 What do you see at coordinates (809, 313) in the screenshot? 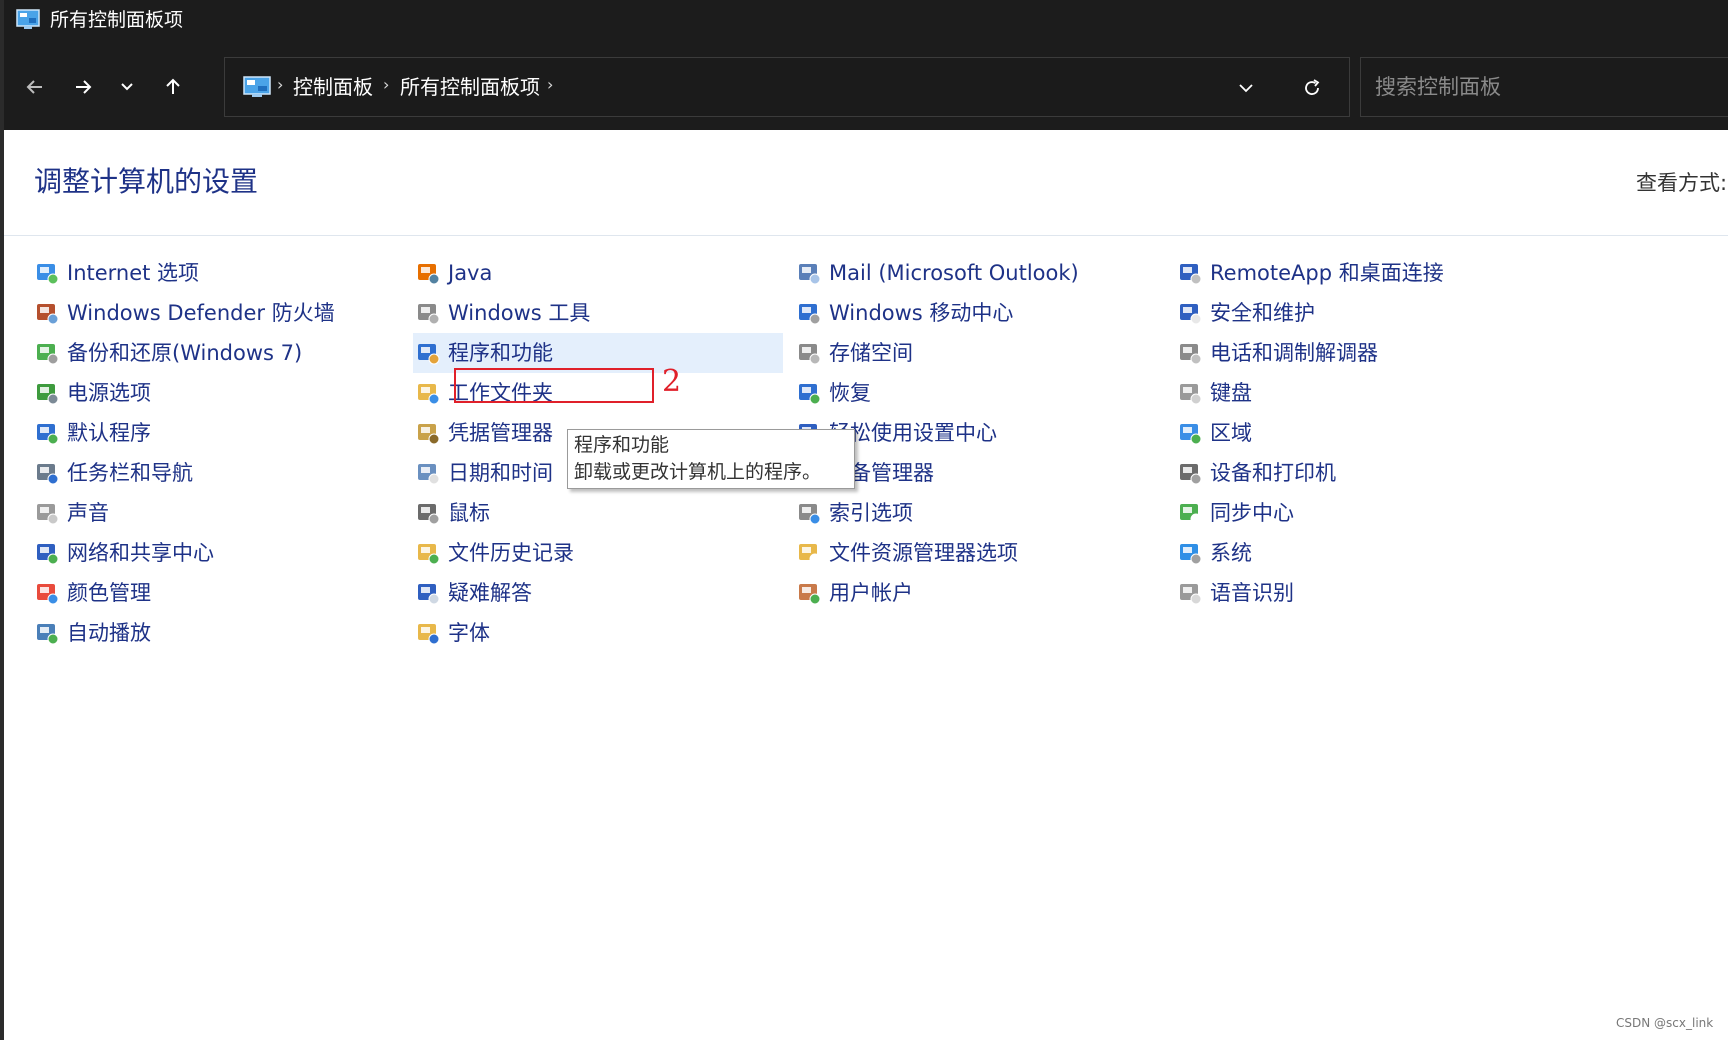
I see `mobility-center-icon` at bounding box center [809, 313].